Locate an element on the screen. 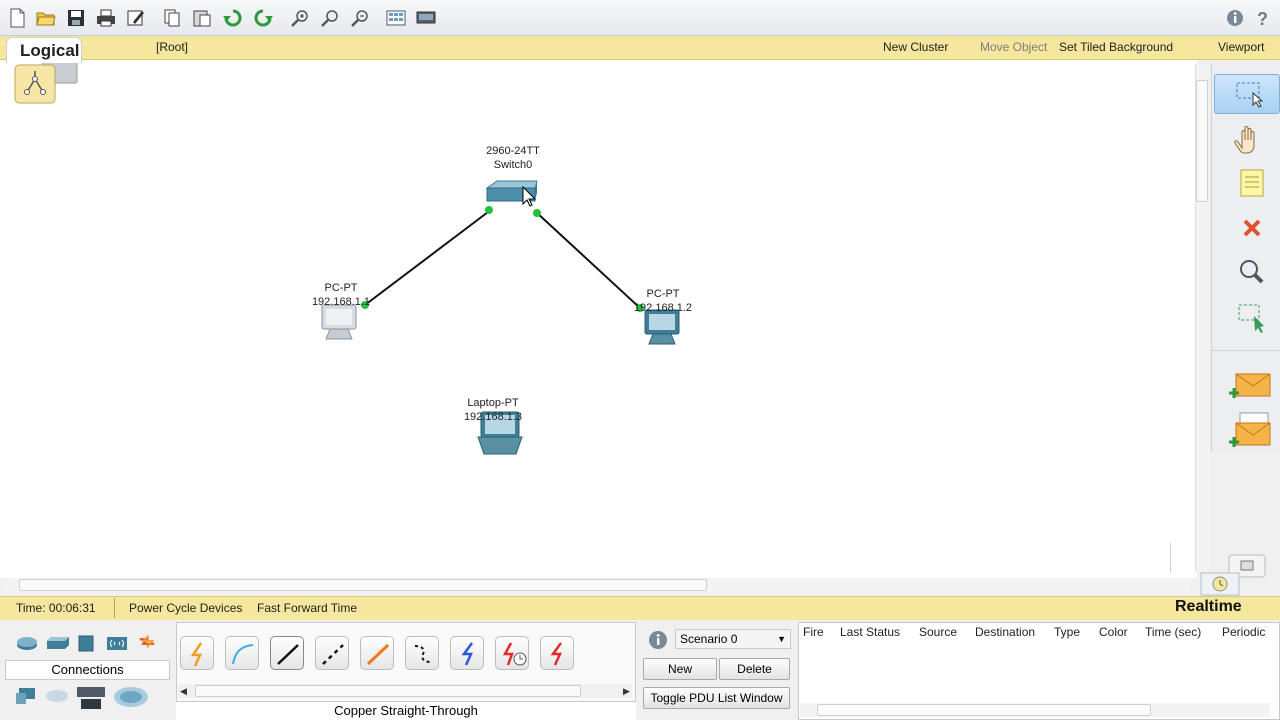  delete-scenario-button: Delete is located at coordinates (754, 669).